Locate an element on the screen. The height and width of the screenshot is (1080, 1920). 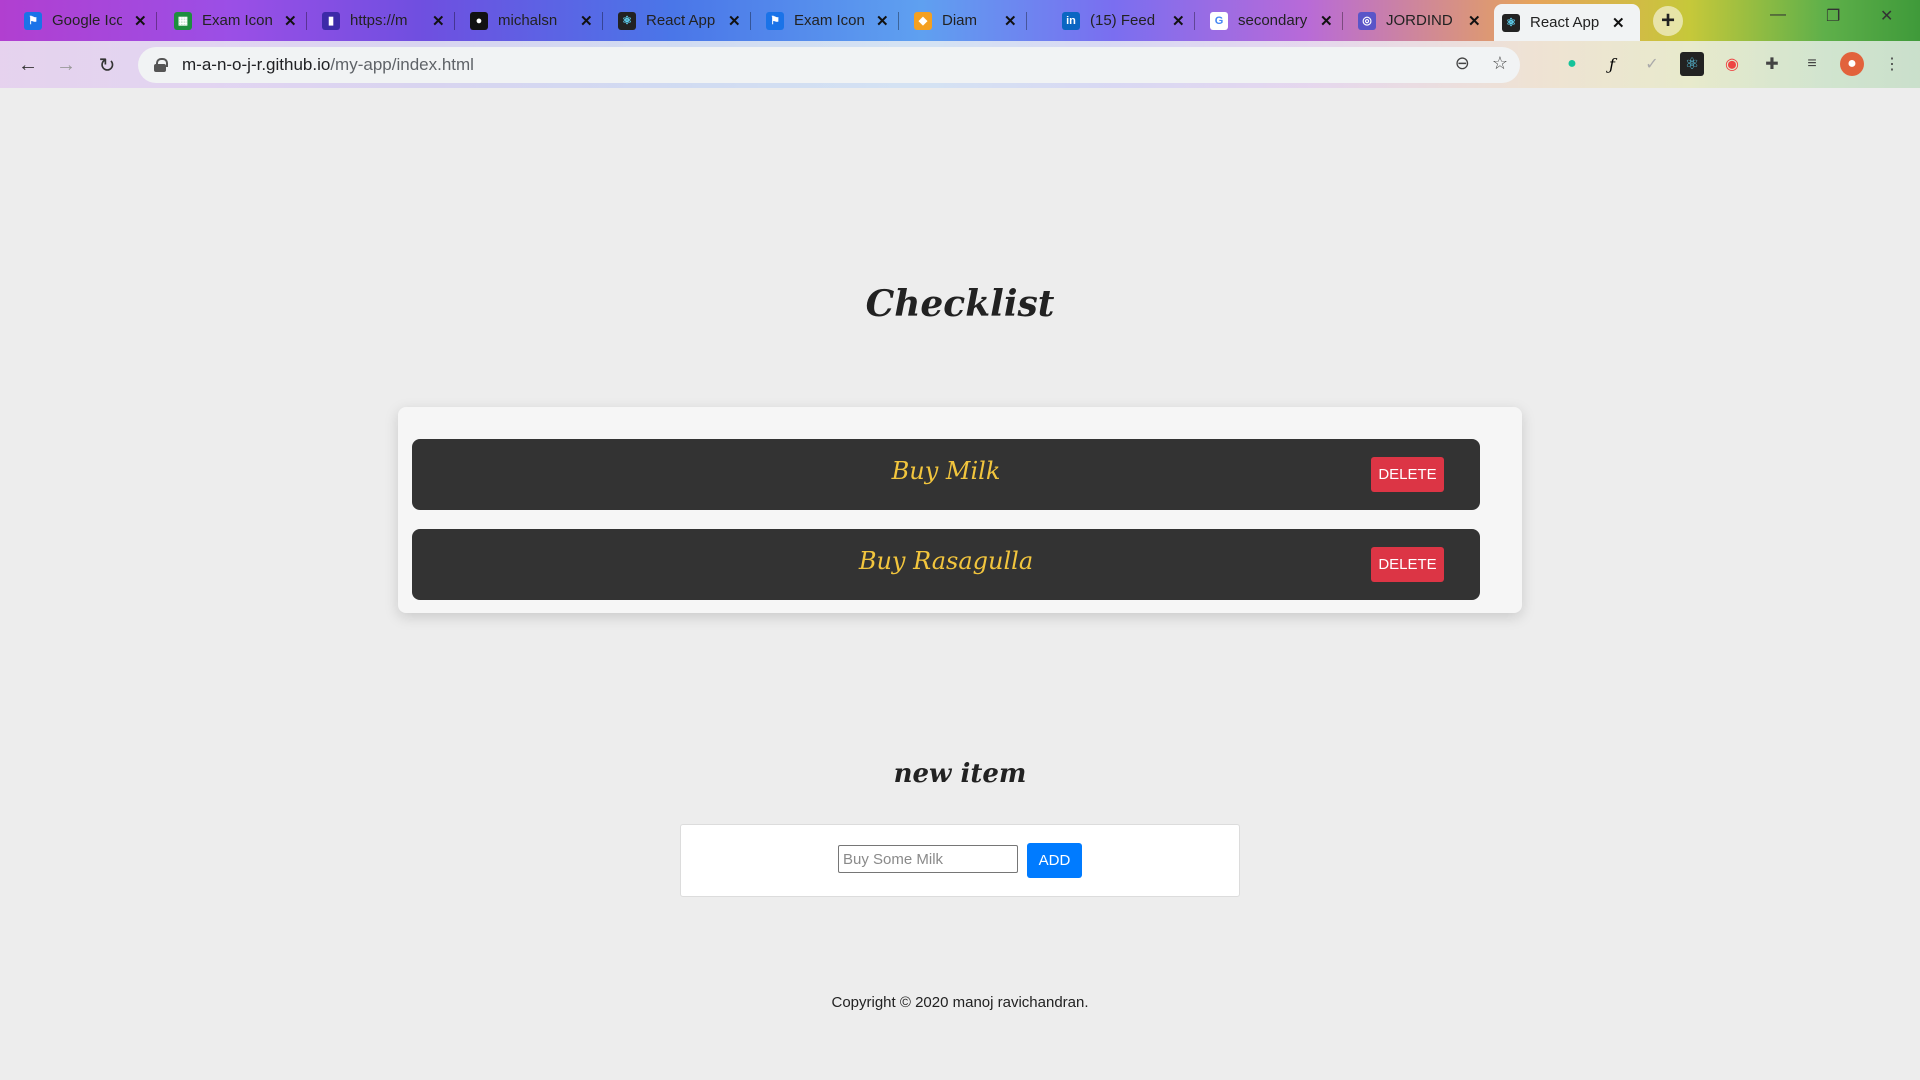
new-item-heading: new item is located at coordinates (960, 774).